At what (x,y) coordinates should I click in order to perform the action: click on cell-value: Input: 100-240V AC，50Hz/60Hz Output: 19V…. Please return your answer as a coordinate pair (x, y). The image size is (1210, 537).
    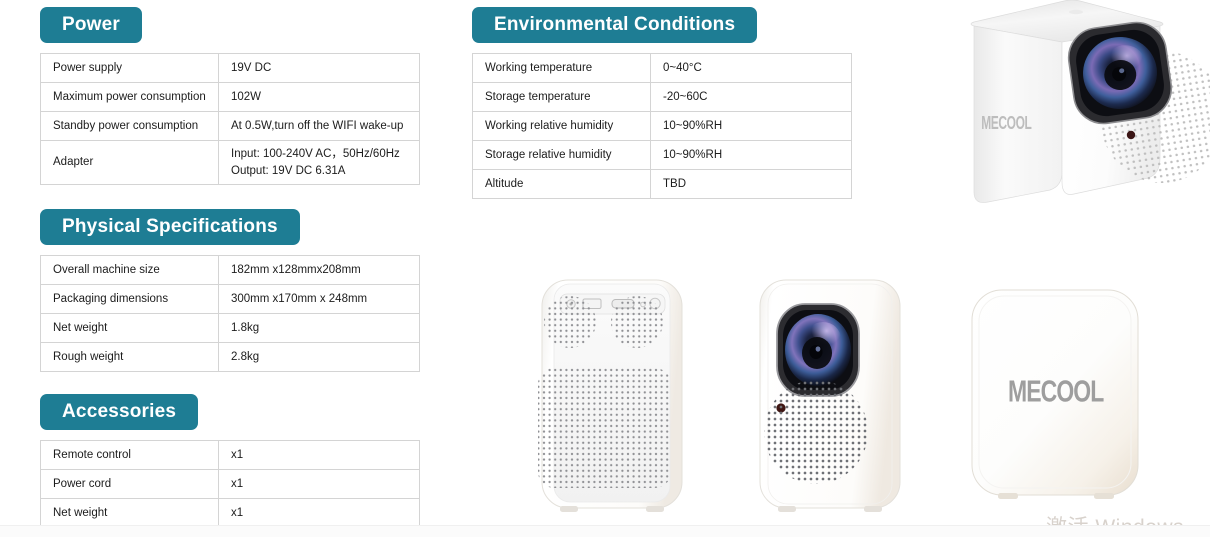
    Looking at the image, I should click on (319, 162).